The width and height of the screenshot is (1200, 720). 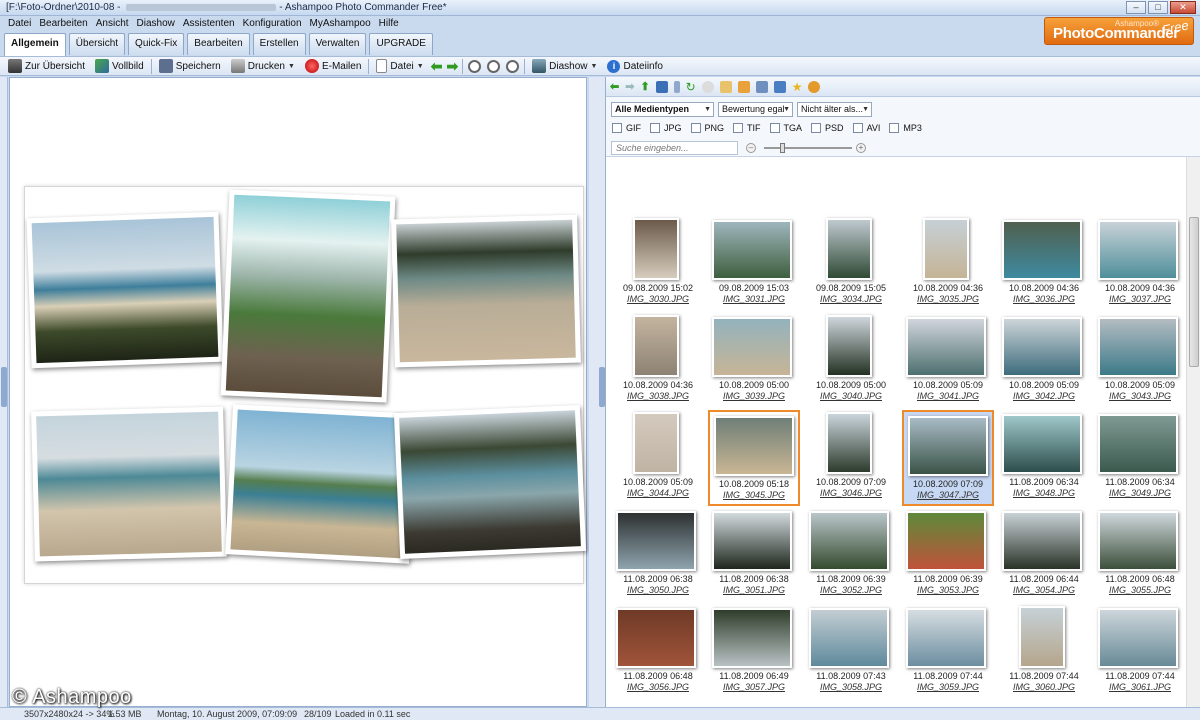 What do you see at coordinates (948, 396) in the screenshot?
I see `thumbnail-filename: IMG_3041.JPG` at bounding box center [948, 396].